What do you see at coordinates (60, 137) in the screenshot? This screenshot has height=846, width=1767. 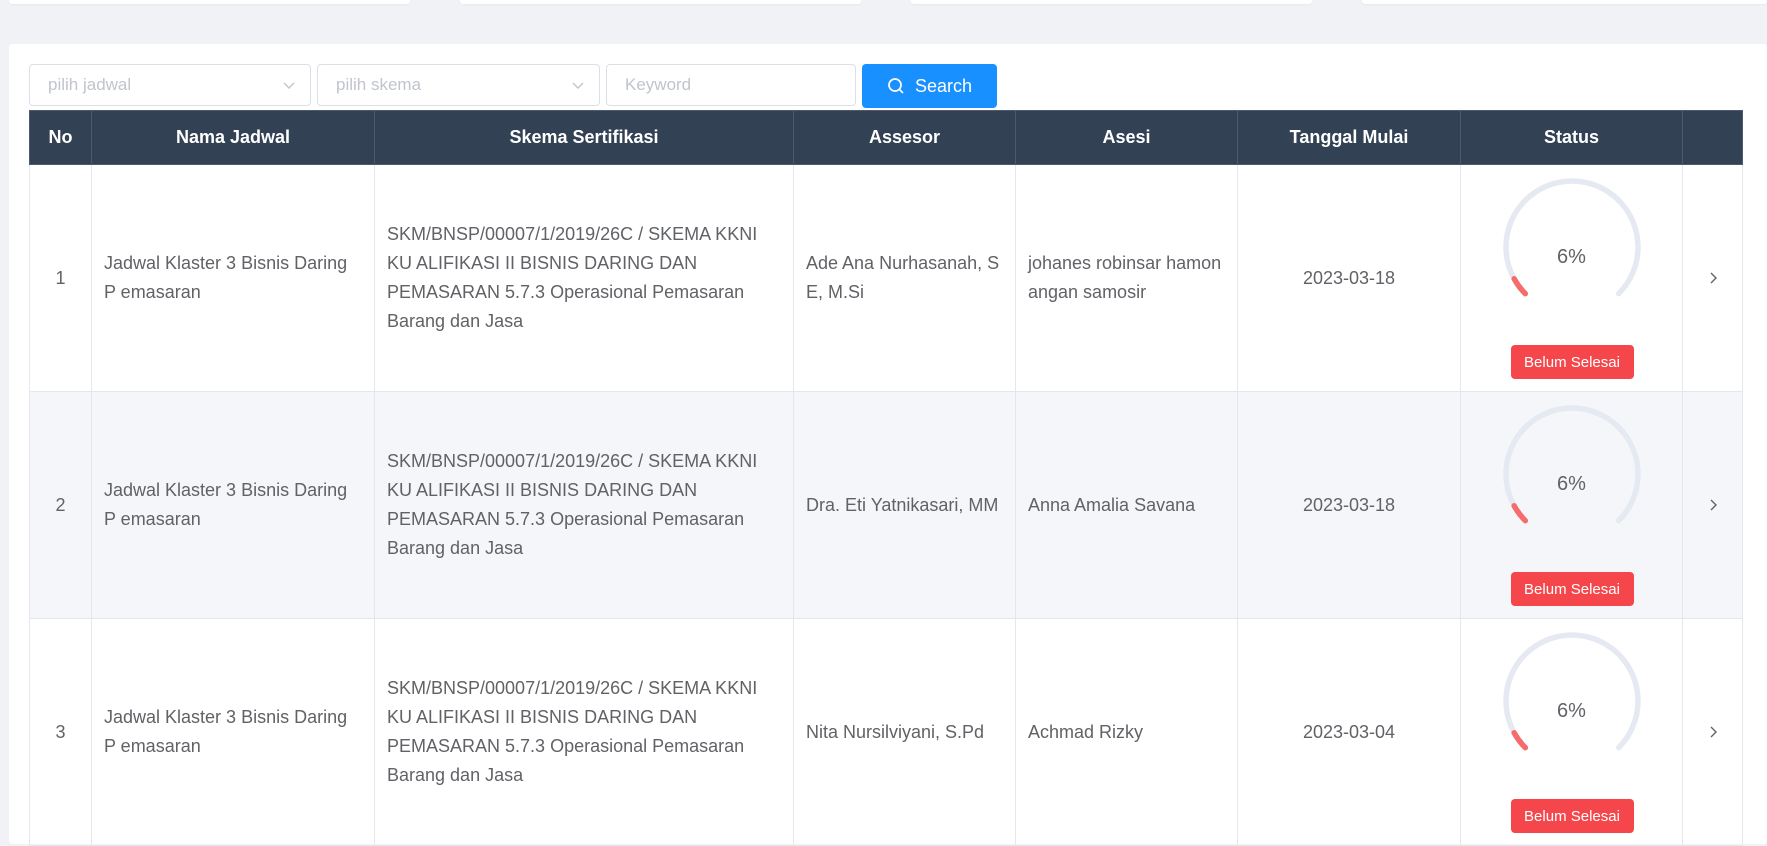 I see `column-header-no: No` at bounding box center [60, 137].